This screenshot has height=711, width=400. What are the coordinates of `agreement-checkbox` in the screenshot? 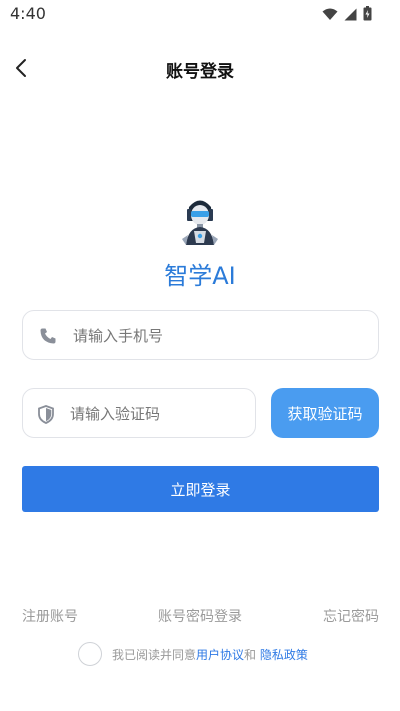 It's located at (90, 654).